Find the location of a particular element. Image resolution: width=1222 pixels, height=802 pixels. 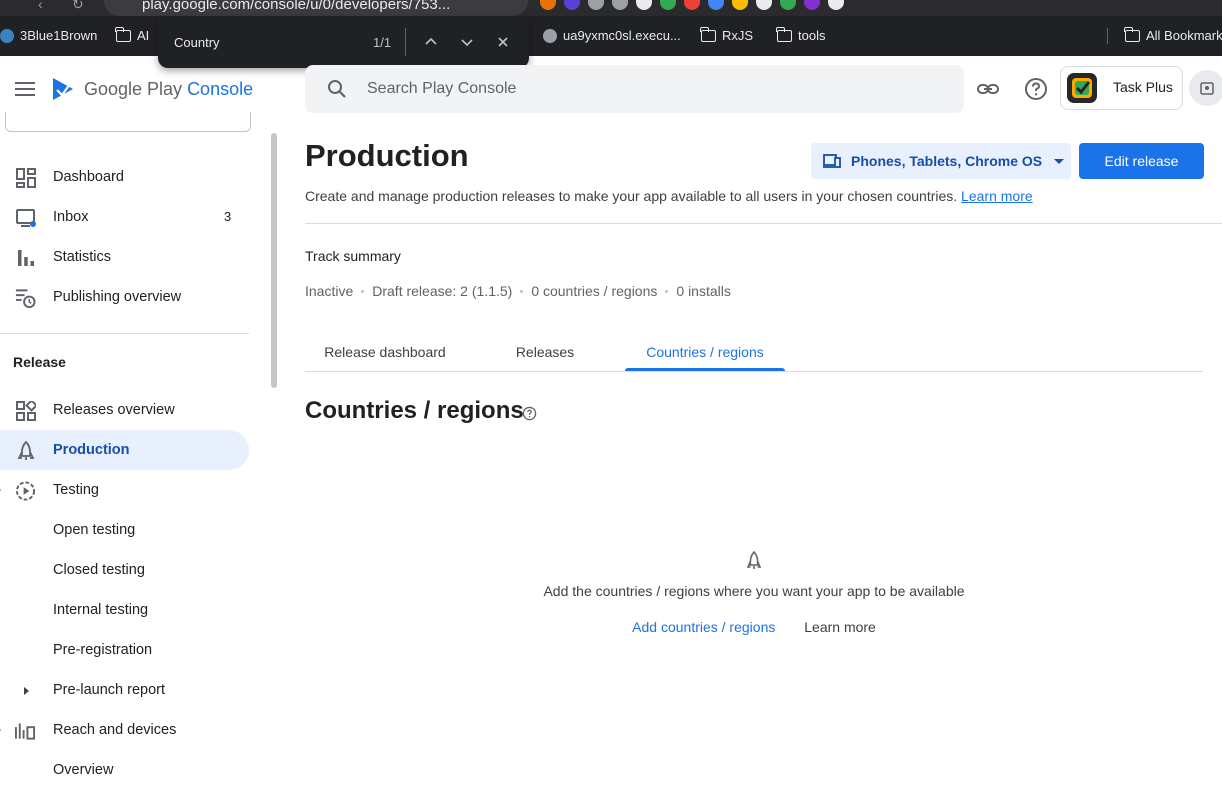

publishing-icon is located at coordinates (25, 297).